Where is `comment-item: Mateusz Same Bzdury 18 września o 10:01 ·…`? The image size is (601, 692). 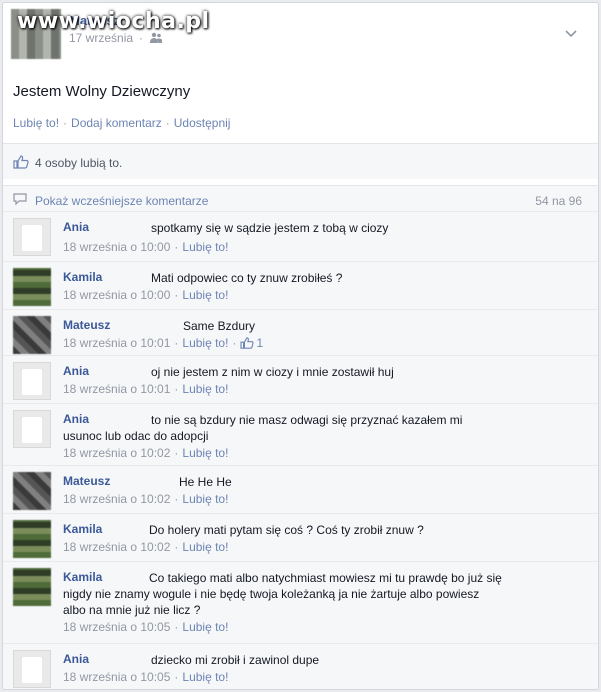 comment-item: Mateusz Same Bzdury 18 września o 10:01 ·… is located at coordinates (300, 332).